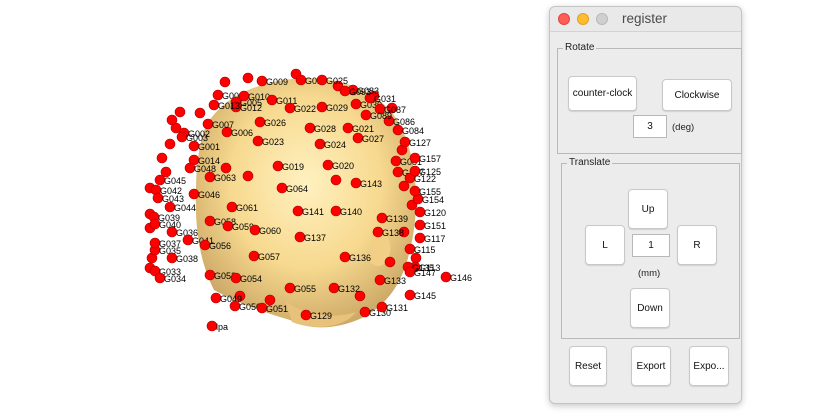  I want to click on electrode-label: G129, so click(321, 316).